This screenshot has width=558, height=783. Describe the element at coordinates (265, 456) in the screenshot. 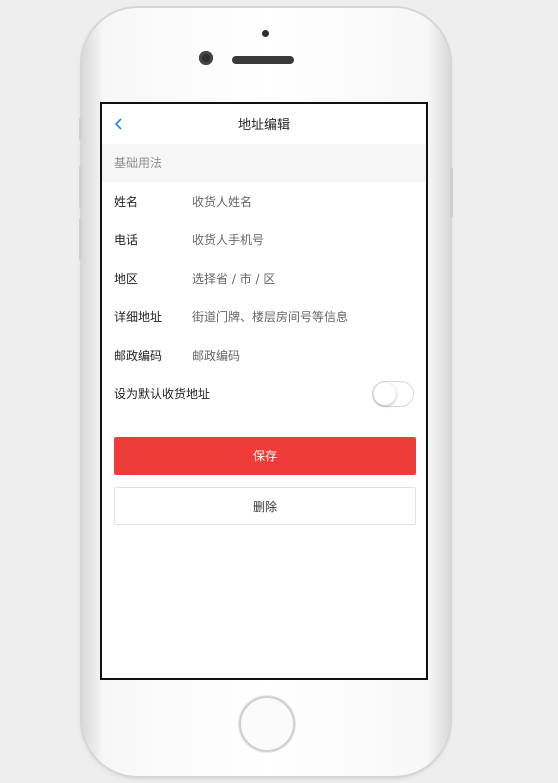

I see `save-button: 保存` at that location.